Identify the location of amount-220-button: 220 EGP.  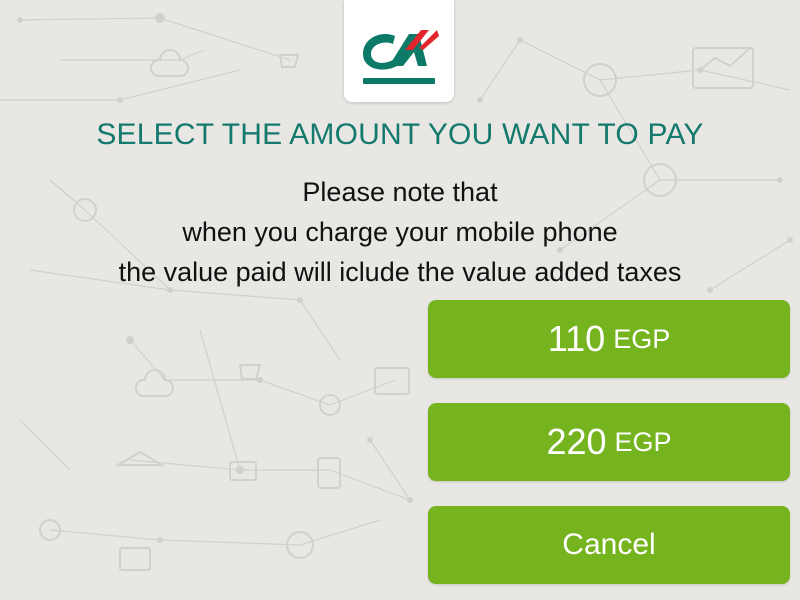
(609, 442).